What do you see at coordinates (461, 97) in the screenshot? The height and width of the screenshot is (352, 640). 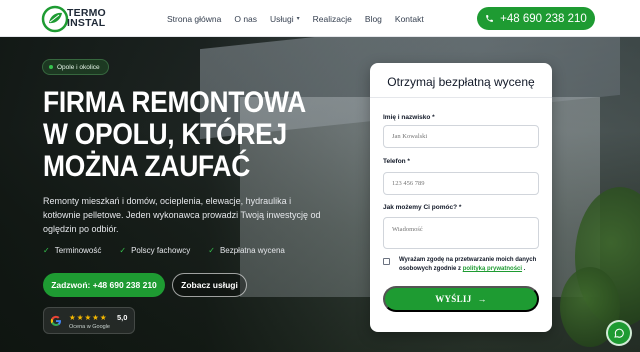 I see `form-divider` at bounding box center [461, 97].